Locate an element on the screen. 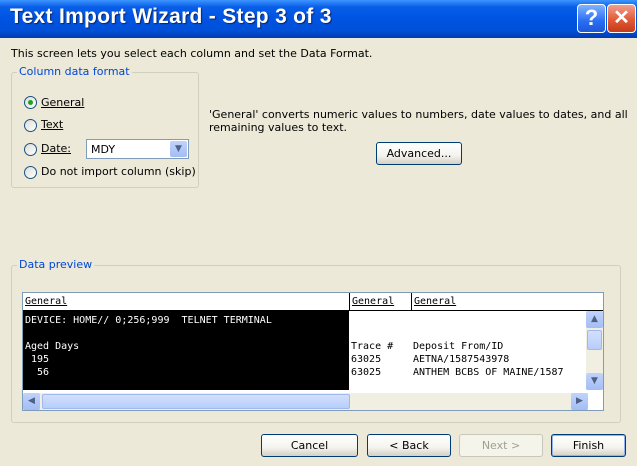 This screenshot has height=466, width=637. radio-skip-label: Do not import column (skip) is located at coordinates (118, 171).